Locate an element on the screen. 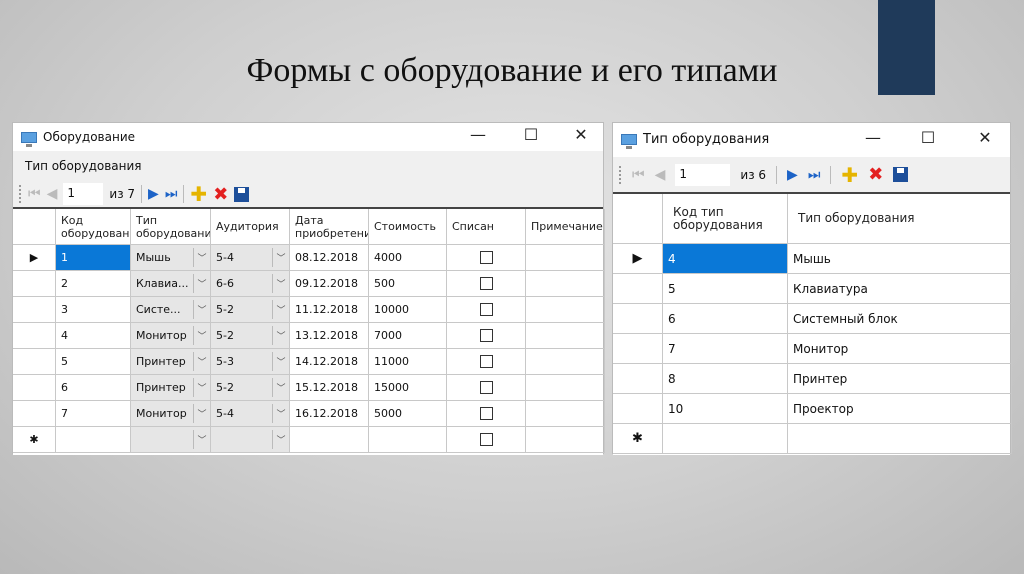 The image size is (1024, 574). maximize-button: ☐ is located at coordinates (531, 134).